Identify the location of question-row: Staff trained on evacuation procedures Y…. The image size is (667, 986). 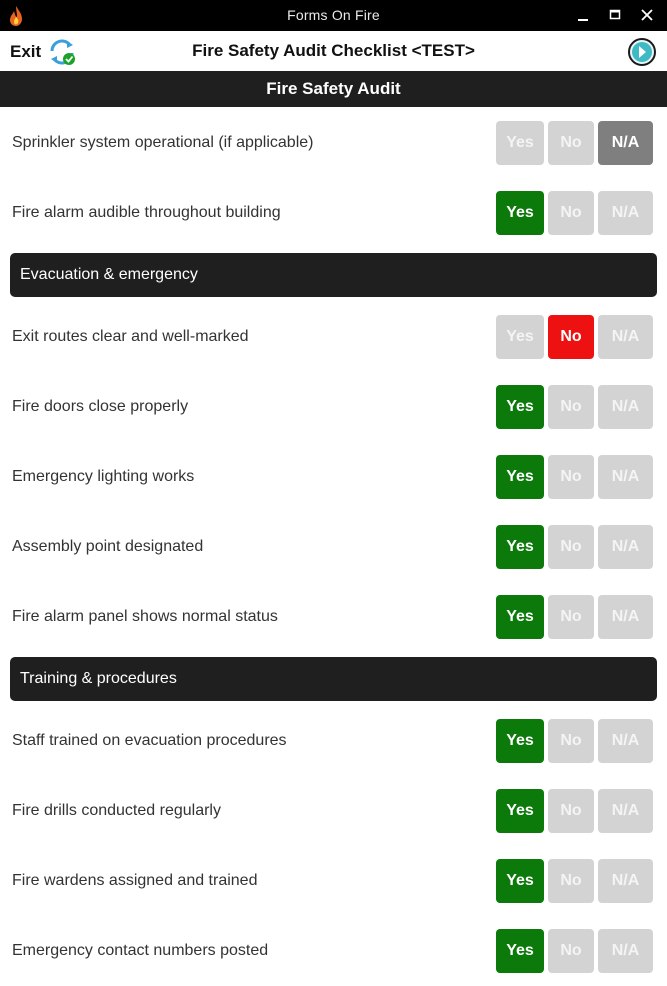
(333, 741).